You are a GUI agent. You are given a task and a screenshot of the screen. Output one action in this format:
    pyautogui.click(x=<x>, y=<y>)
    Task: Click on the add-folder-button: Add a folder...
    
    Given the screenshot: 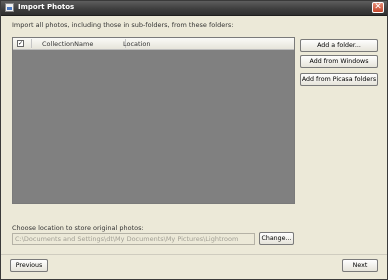 What is the action you would take?
    pyautogui.click(x=339, y=45)
    